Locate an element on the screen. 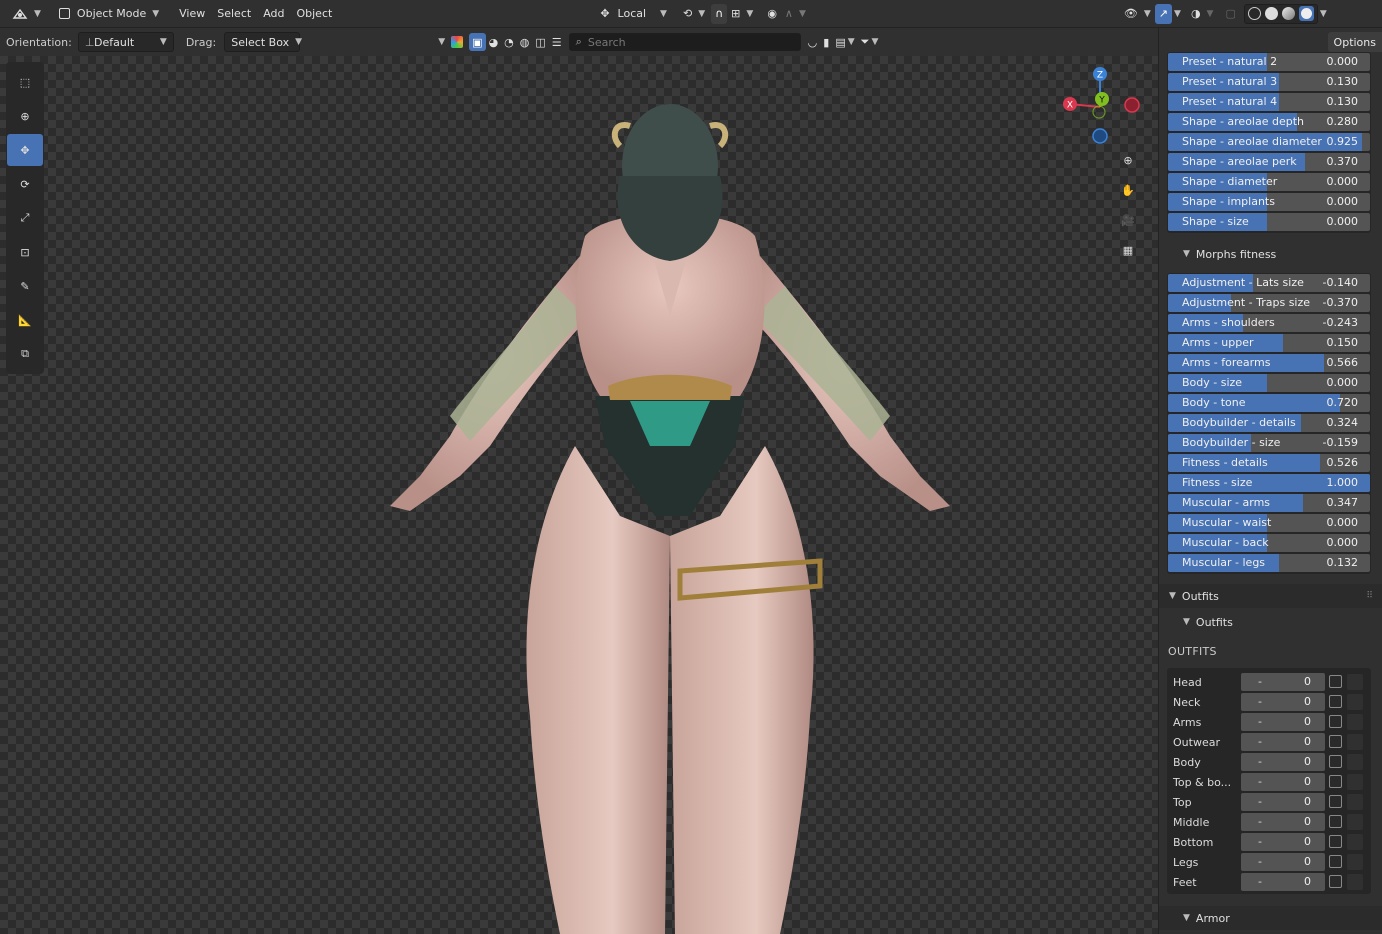  morph-slider: Muscular - legs 0.132 is located at coordinates (1269, 563).